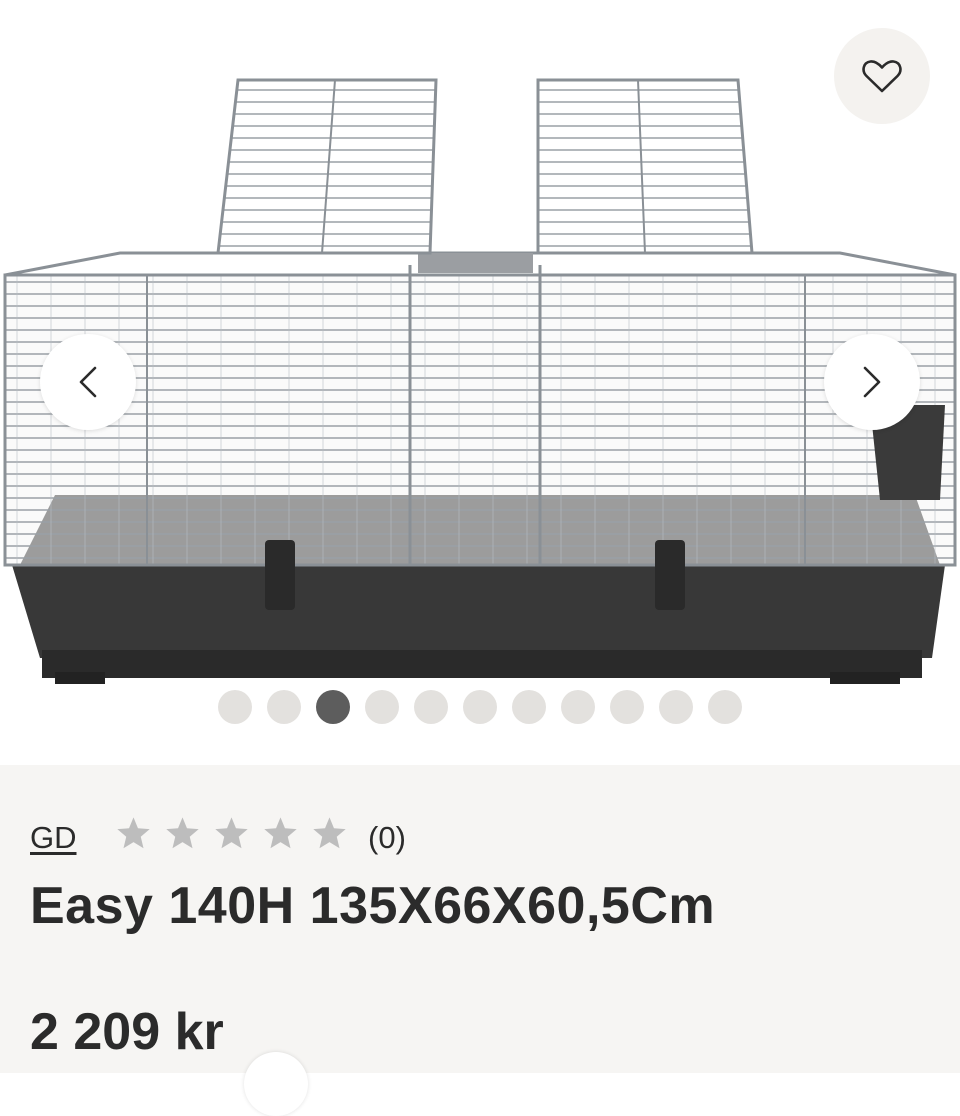 Image resolution: width=960 pixels, height=1116 pixels. Describe the element at coordinates (127, 1032) in the screenshot. I see `product-price: 2 209 kr` at that location.